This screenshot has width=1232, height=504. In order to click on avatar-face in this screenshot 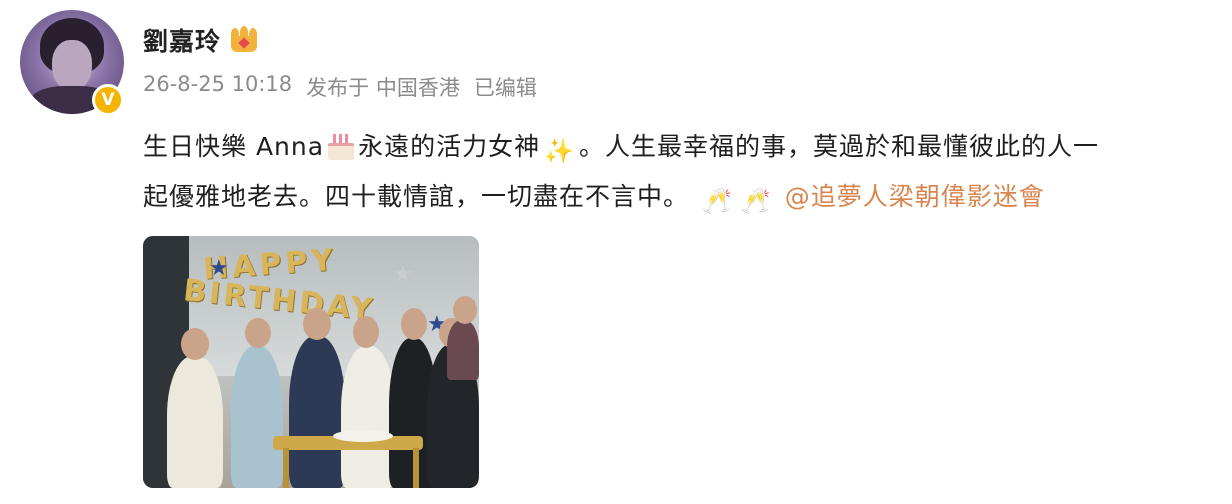, I will do `click(72, 65)`.